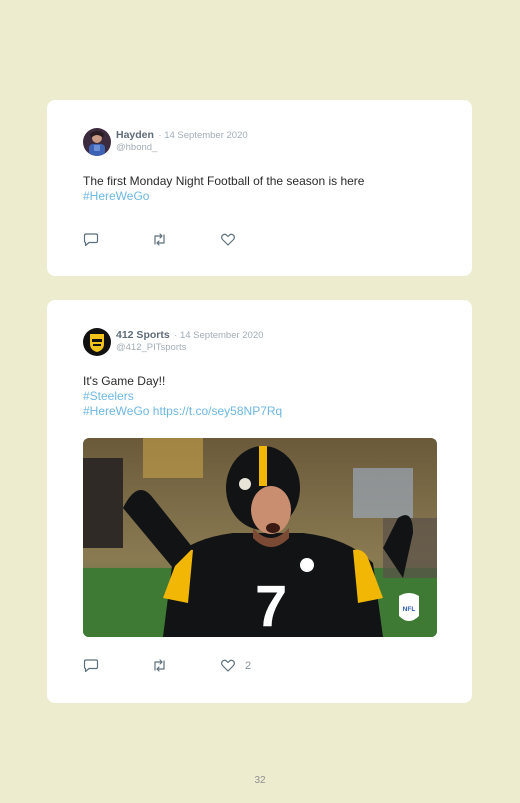  I want to click on author-handle: @hbond_, so click(182, 148).